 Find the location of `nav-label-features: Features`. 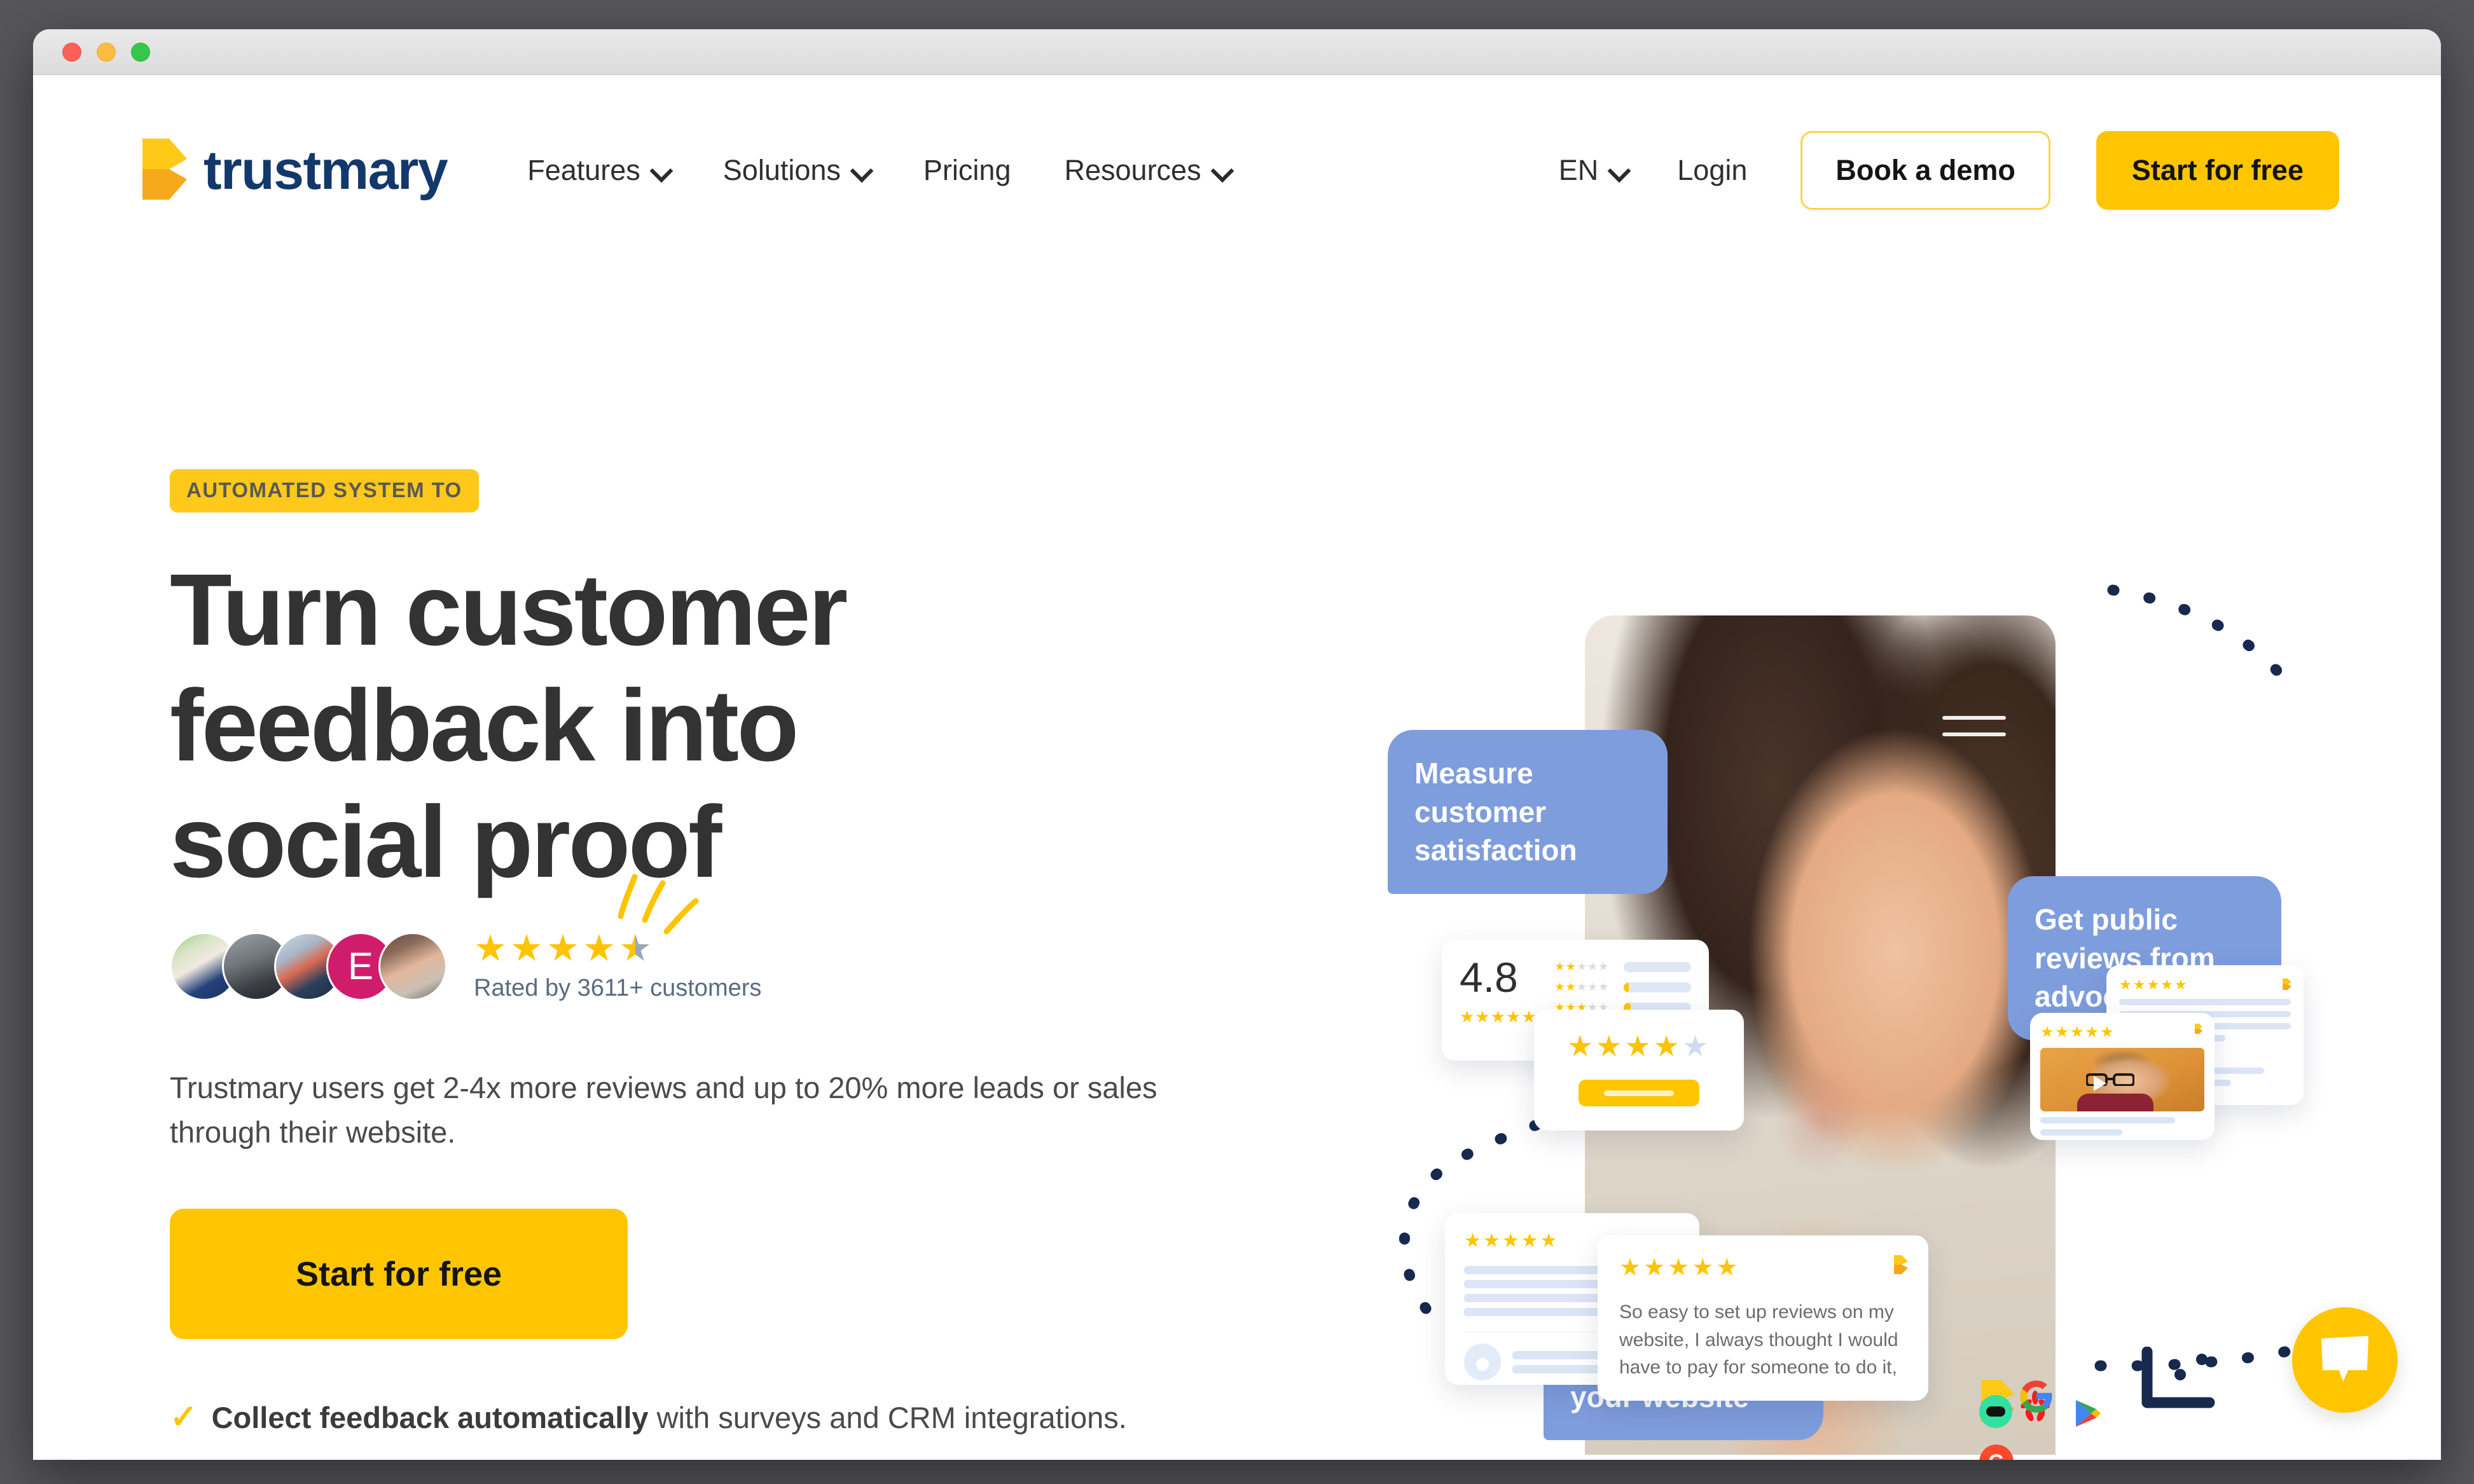

nav-label-features: Features is located at coordinates (583, 170).